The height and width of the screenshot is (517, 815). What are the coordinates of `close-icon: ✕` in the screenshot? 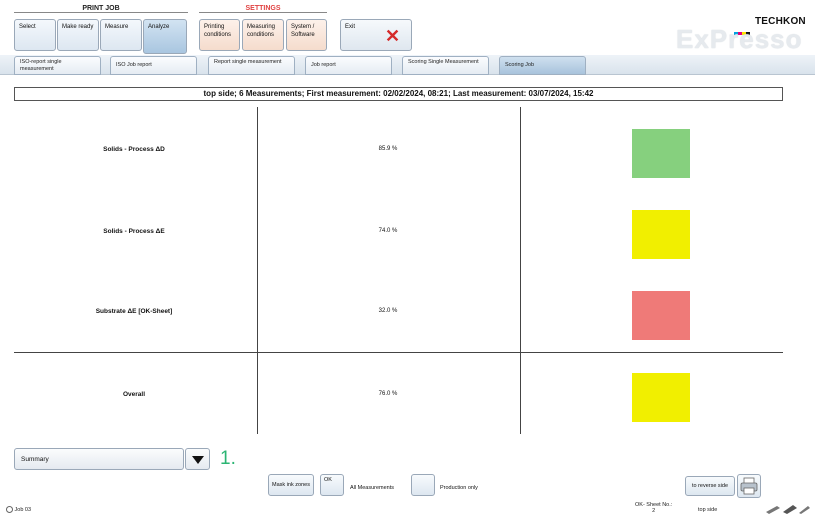 It's located at (393, 36).